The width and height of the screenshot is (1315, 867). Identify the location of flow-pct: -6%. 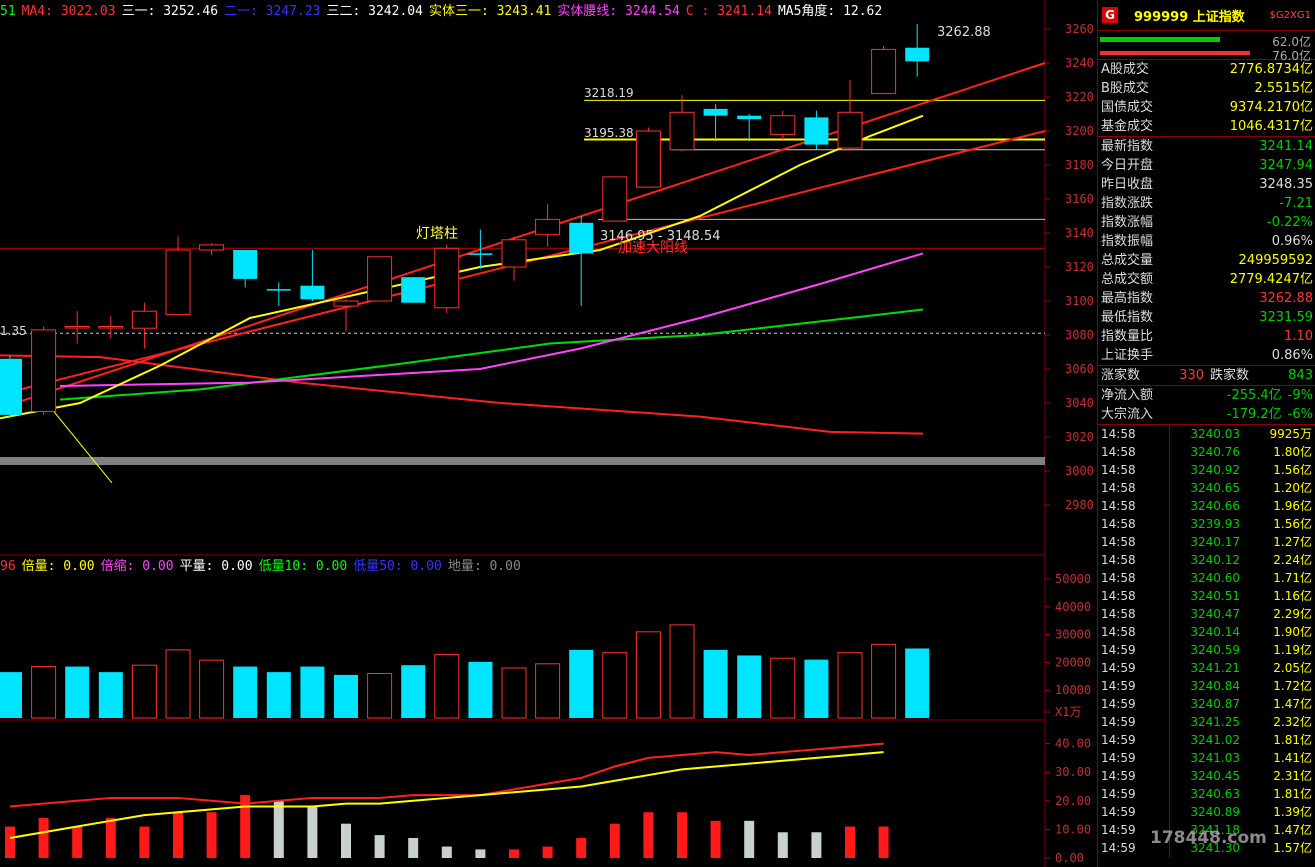
(1300, 414).